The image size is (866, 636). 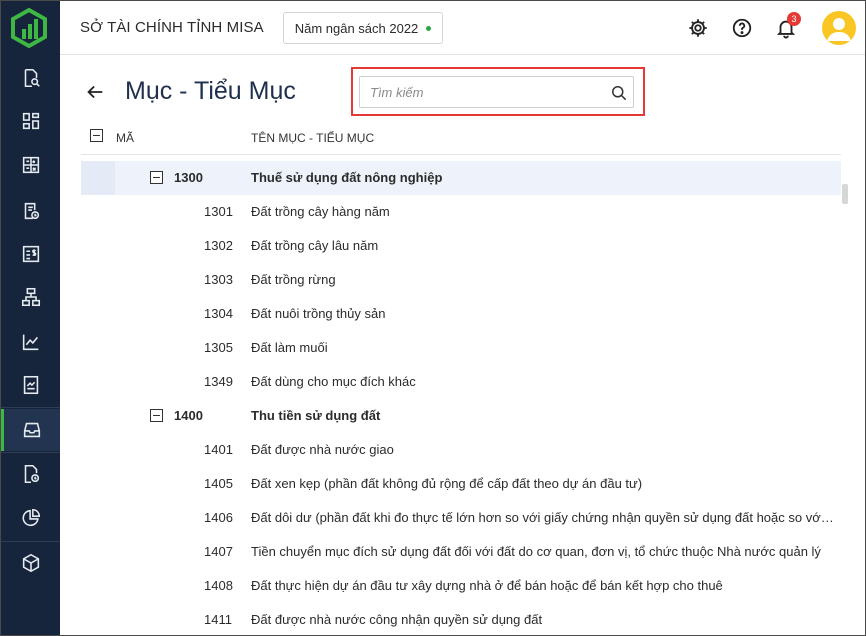 I want to click on help-icon, so click(x=742, y=28).